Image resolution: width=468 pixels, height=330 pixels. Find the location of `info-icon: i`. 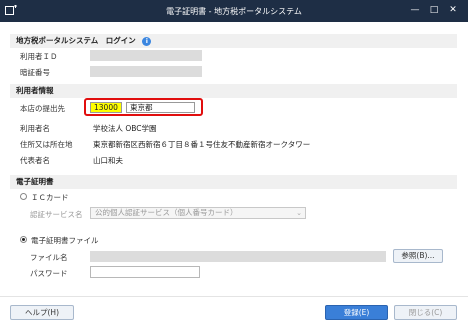

info-icon: i is located at coordinates (147, 41).